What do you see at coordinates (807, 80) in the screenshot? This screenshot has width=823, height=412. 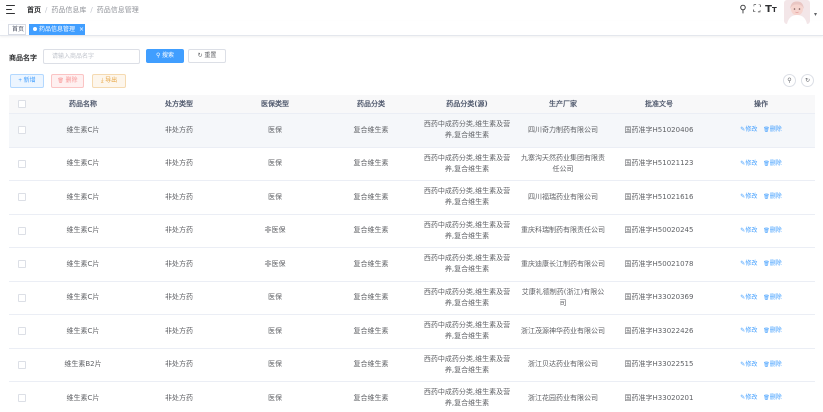 I see `refresh-icon: ↻` at bounding box center [807, 80].